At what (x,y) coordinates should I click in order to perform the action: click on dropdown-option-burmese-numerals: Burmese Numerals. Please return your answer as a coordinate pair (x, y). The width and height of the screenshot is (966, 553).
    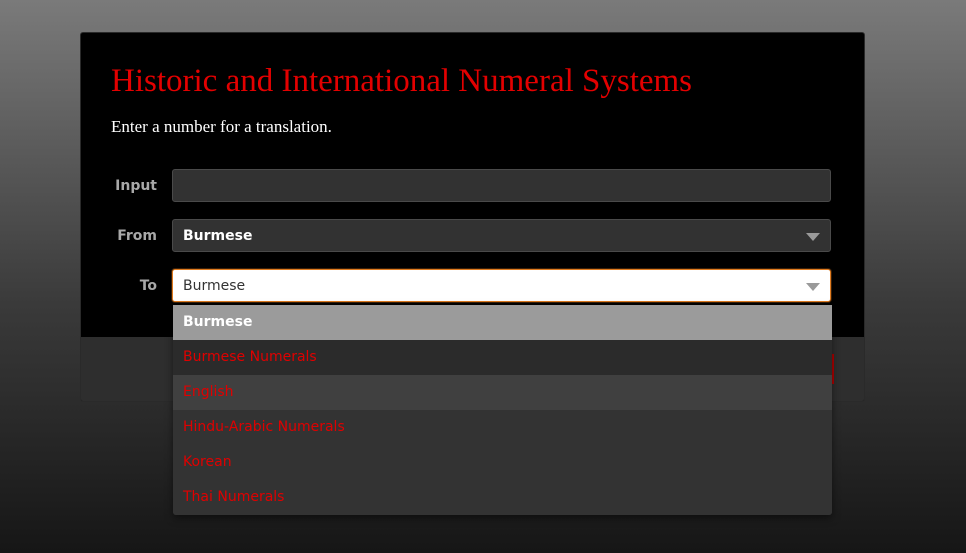
    Looking at the image, I should click on (502, 357).